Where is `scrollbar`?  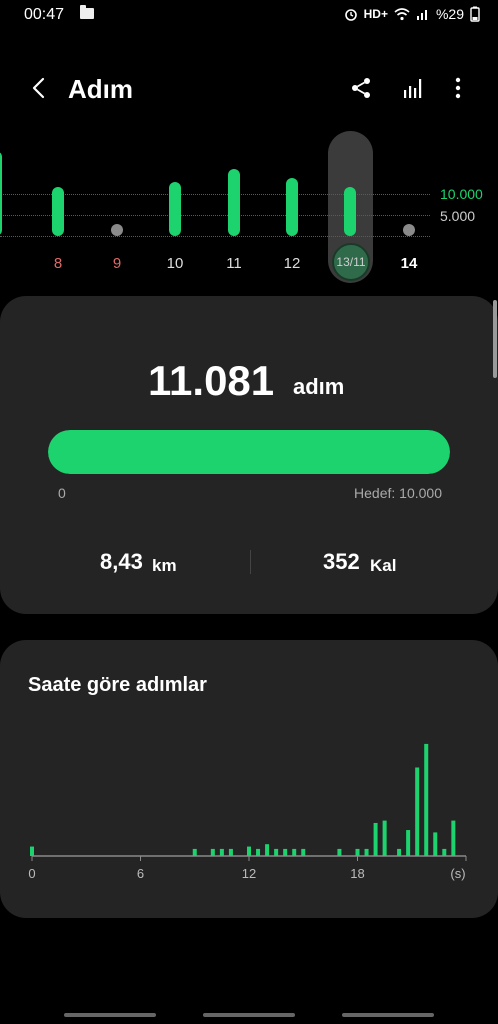
scrollbar is located at coordinates (495, 339).